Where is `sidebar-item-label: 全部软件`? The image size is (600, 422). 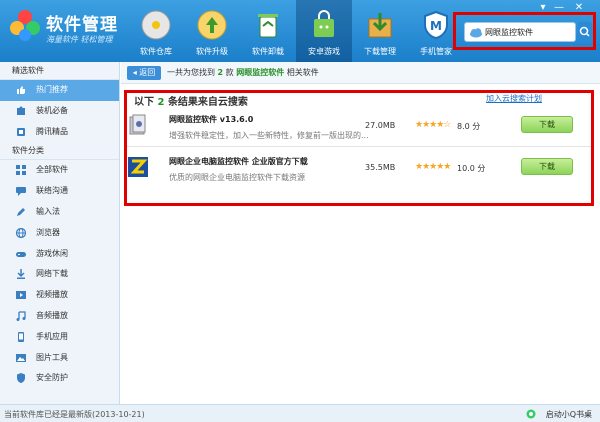 sidebar-item-label: 全部软件 is located at coordinates (52, 170).